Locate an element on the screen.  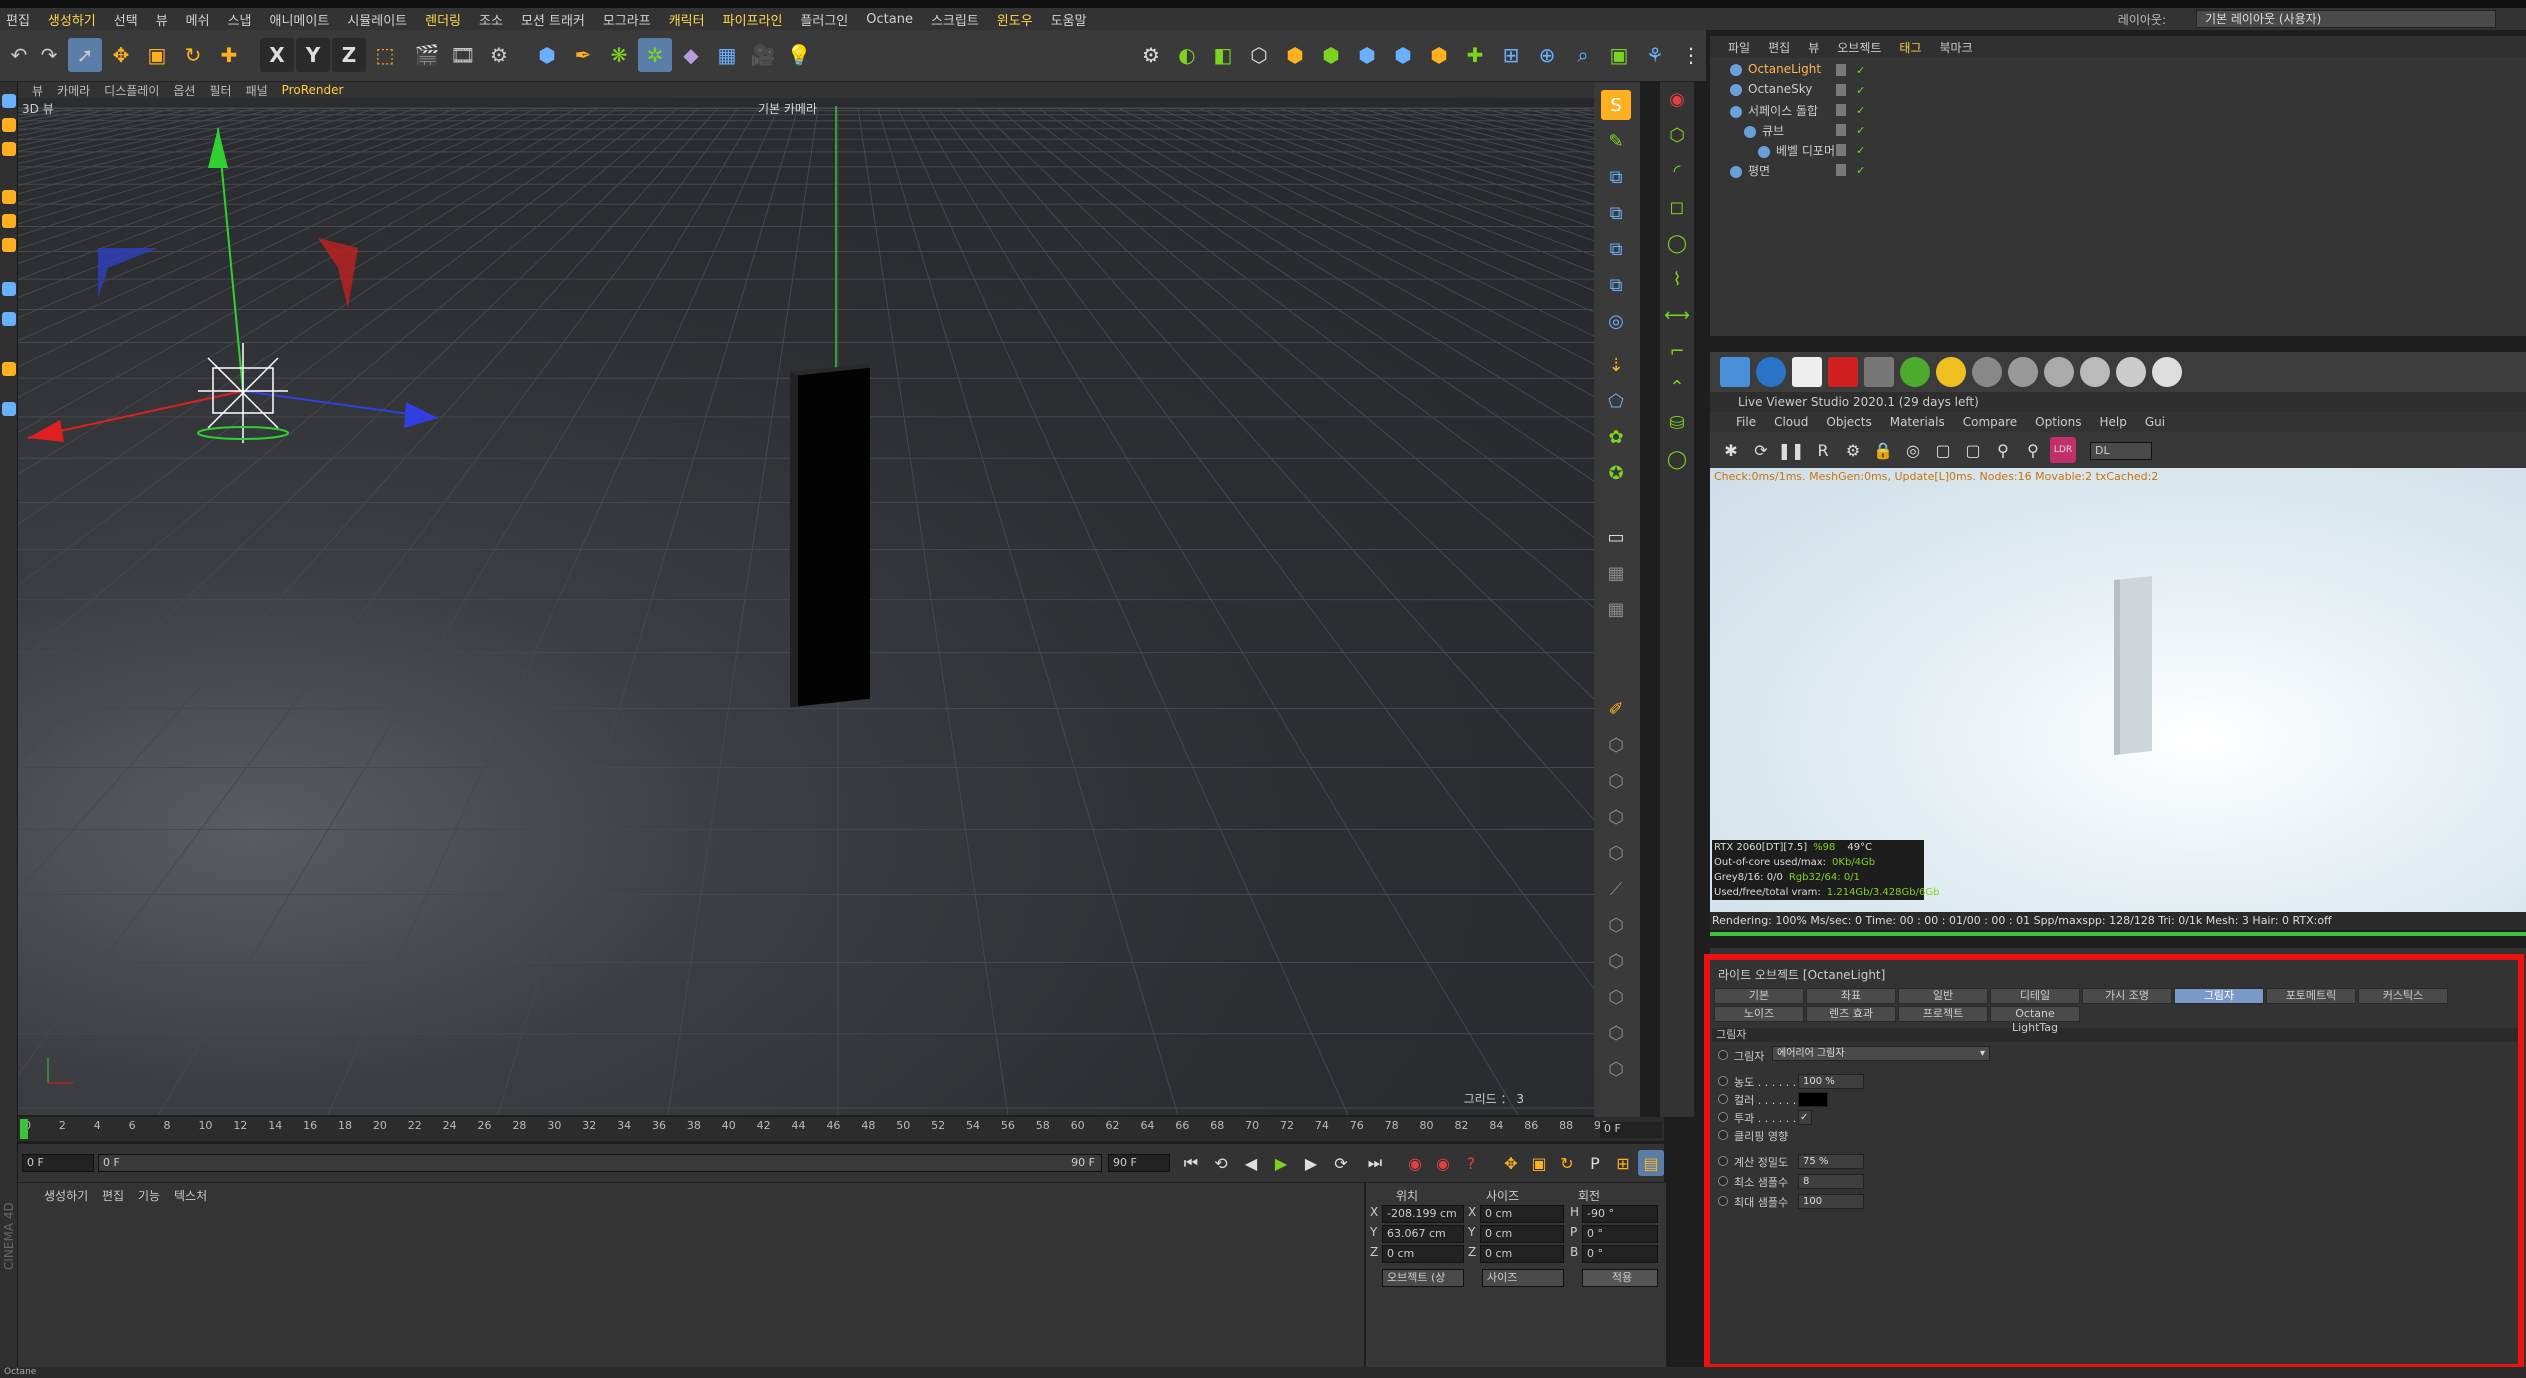
x-axis-button: X is located at coordinates (277, 55).